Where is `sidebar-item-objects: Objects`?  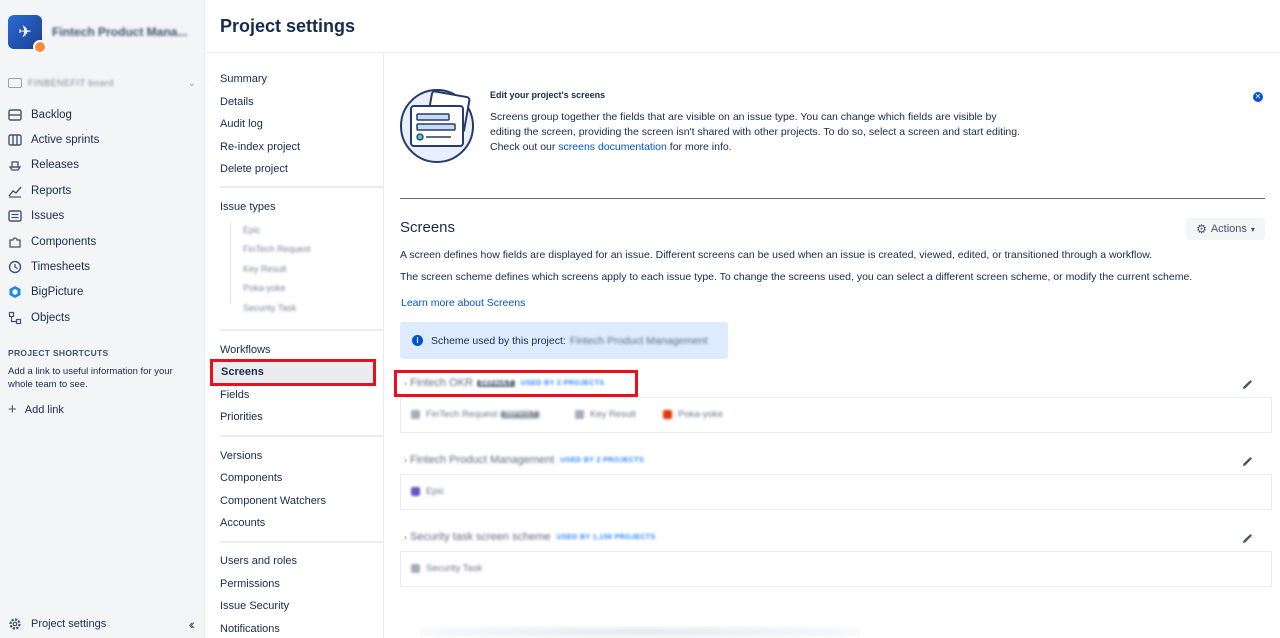
sidebar-item-objects: Objects is located at coordinates (102, 317).